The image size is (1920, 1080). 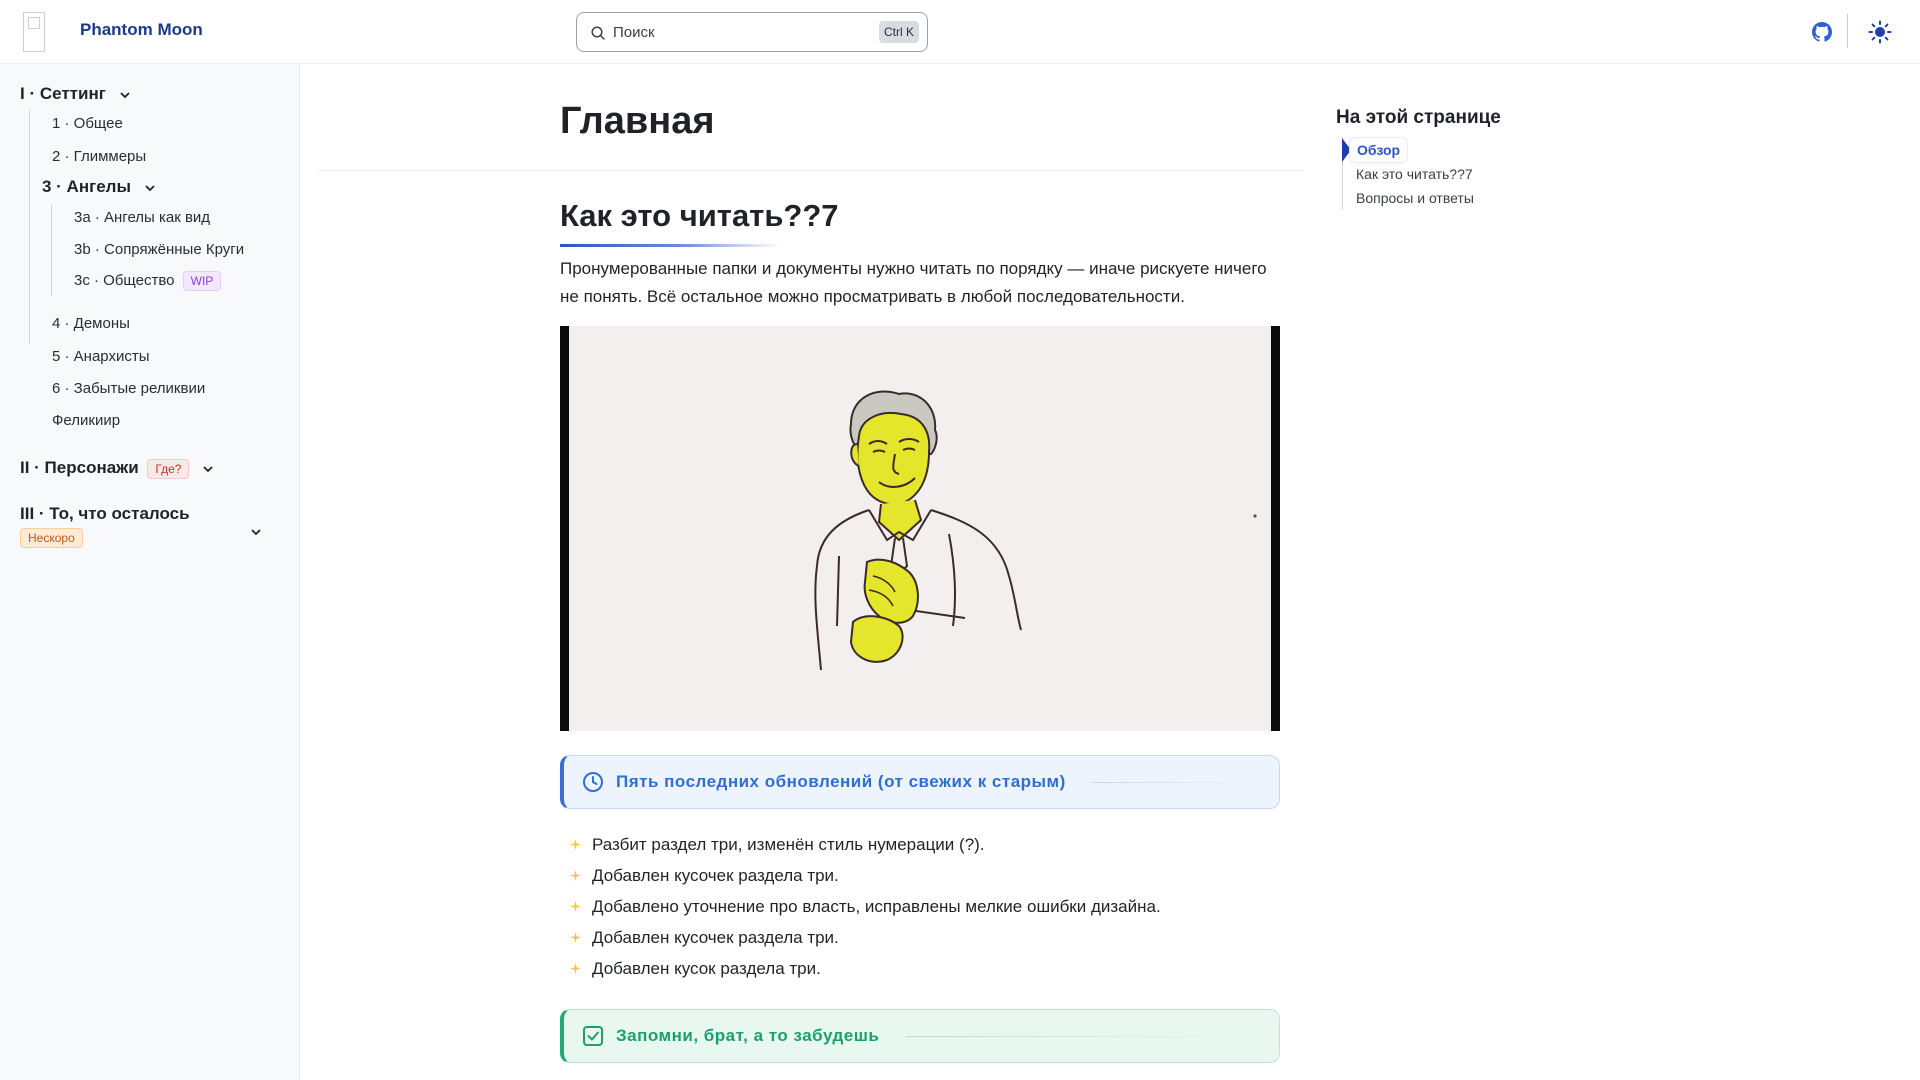 I want to click on nav-section-characters: II · Персонажи Где?, so click(x=117, y=468).